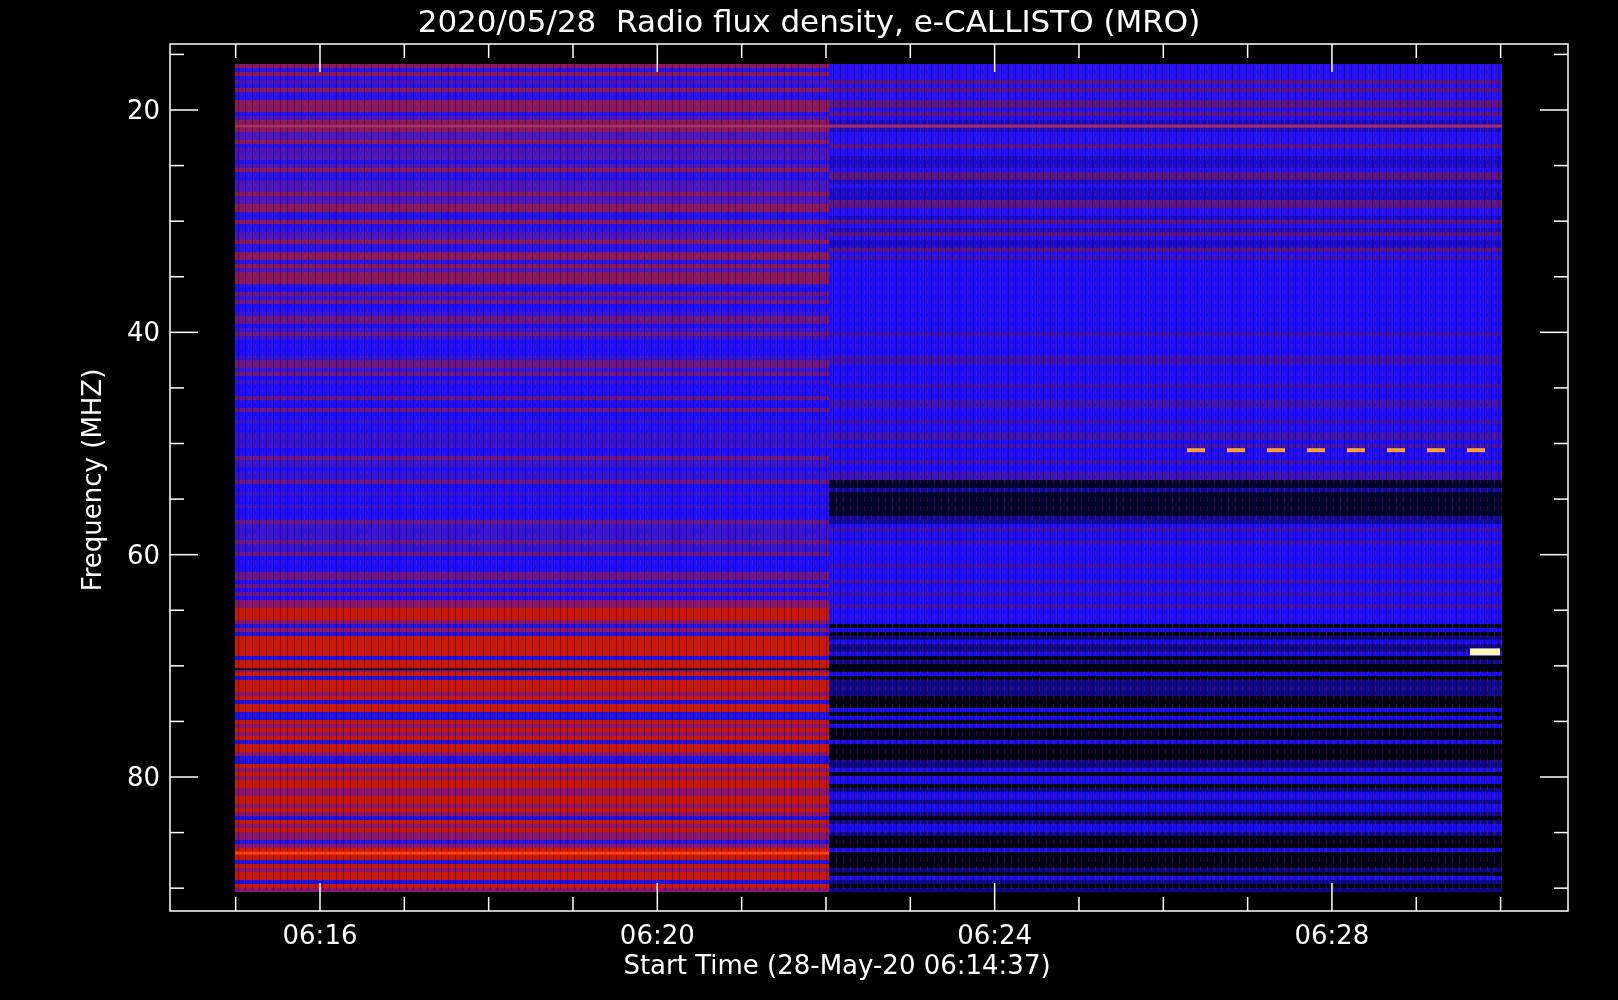  What do you see at coordinates (92, 480) in the screenshot?
I see `y-axis-label: Frequency (MHZ)` at bounding box center [92, 480].